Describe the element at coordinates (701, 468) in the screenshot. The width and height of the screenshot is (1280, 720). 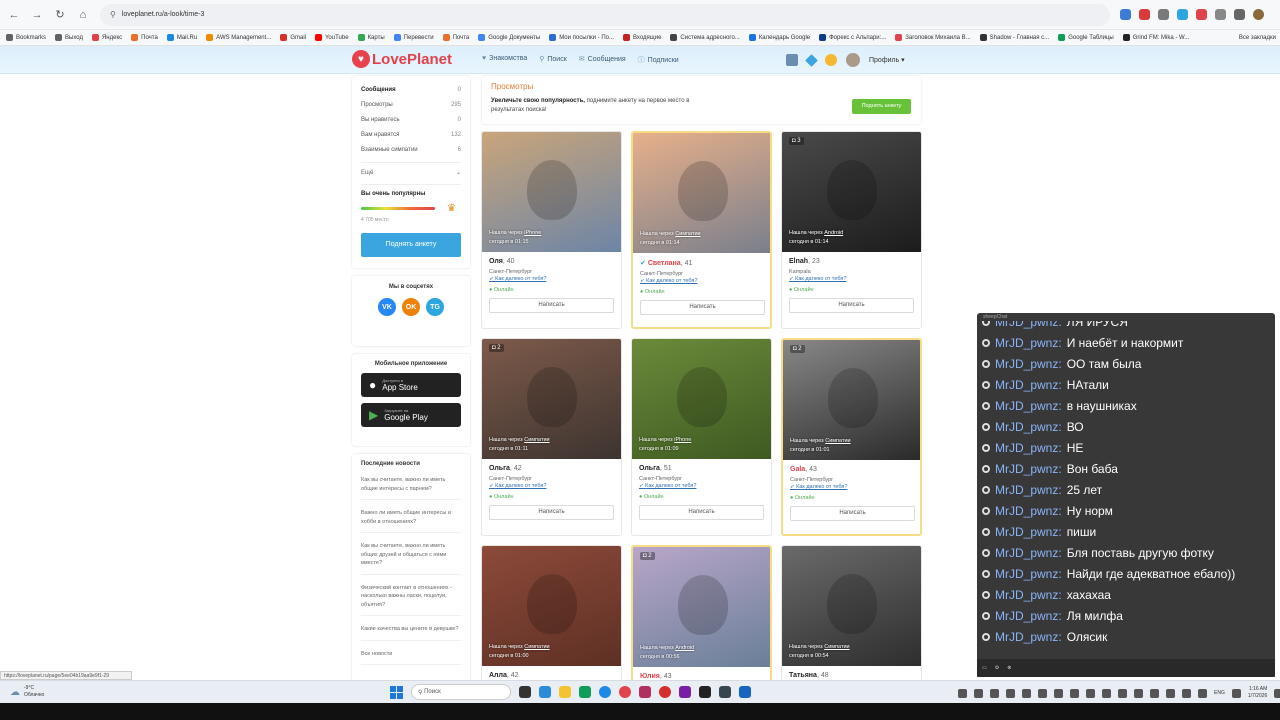
I see `profile-name: Ольга, 51` at that location.